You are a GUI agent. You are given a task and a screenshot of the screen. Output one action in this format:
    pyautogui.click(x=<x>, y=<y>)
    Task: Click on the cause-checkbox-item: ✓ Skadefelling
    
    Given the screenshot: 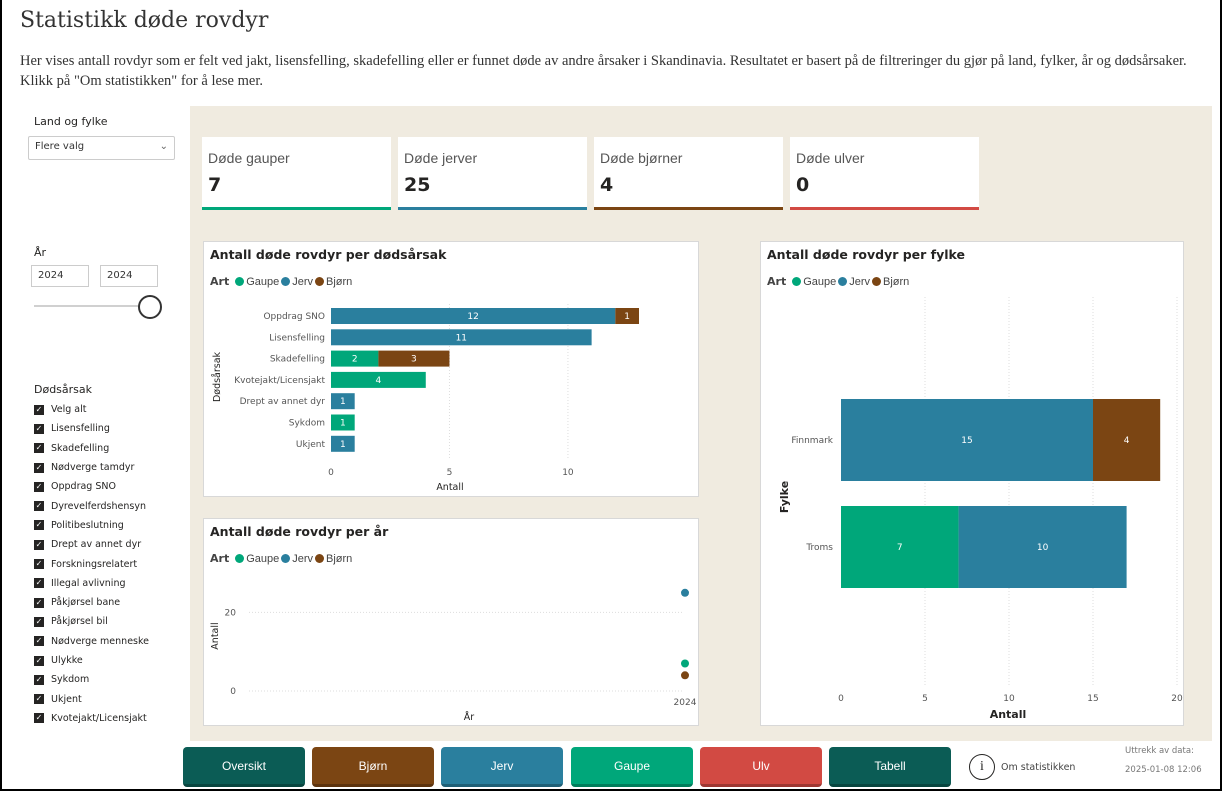 What is the action you would take?
    pyautogui.click(x=91, y=448)
    